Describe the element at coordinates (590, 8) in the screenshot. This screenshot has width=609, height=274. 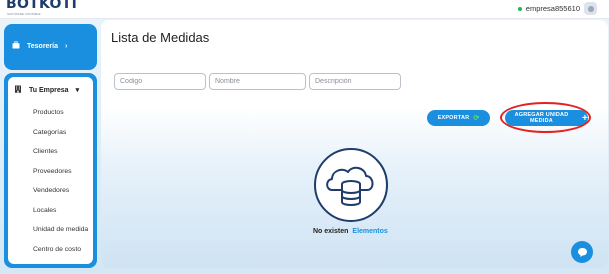
I see `avatar-icon` at that location.